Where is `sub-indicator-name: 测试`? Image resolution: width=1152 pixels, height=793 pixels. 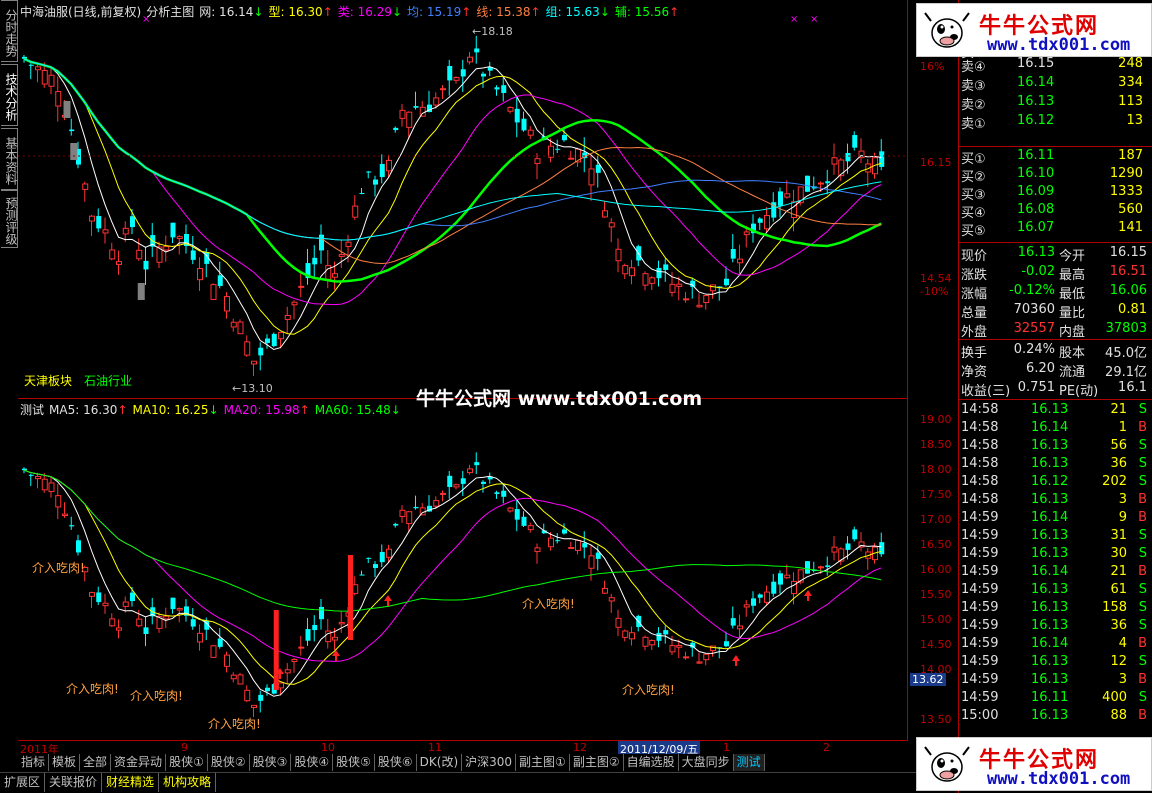 sub-indicator-name: 测试 is located at coordinates (32, 409).